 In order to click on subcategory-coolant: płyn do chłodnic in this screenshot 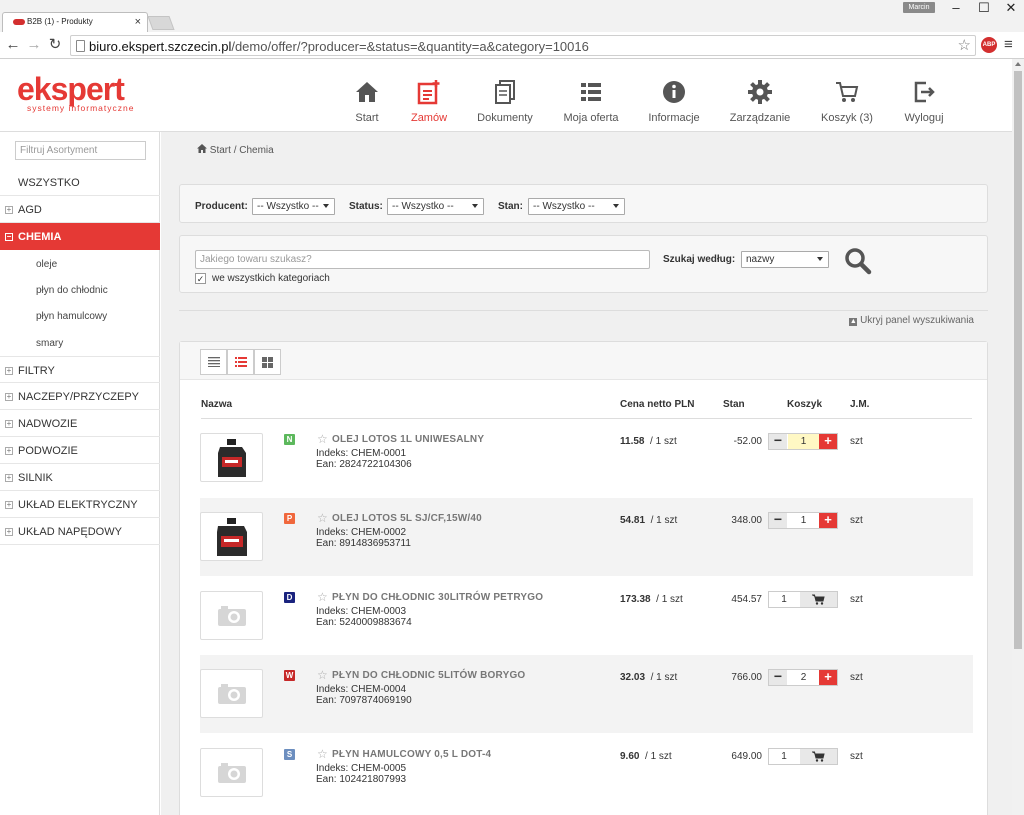, I will do `click(72, 290)`.